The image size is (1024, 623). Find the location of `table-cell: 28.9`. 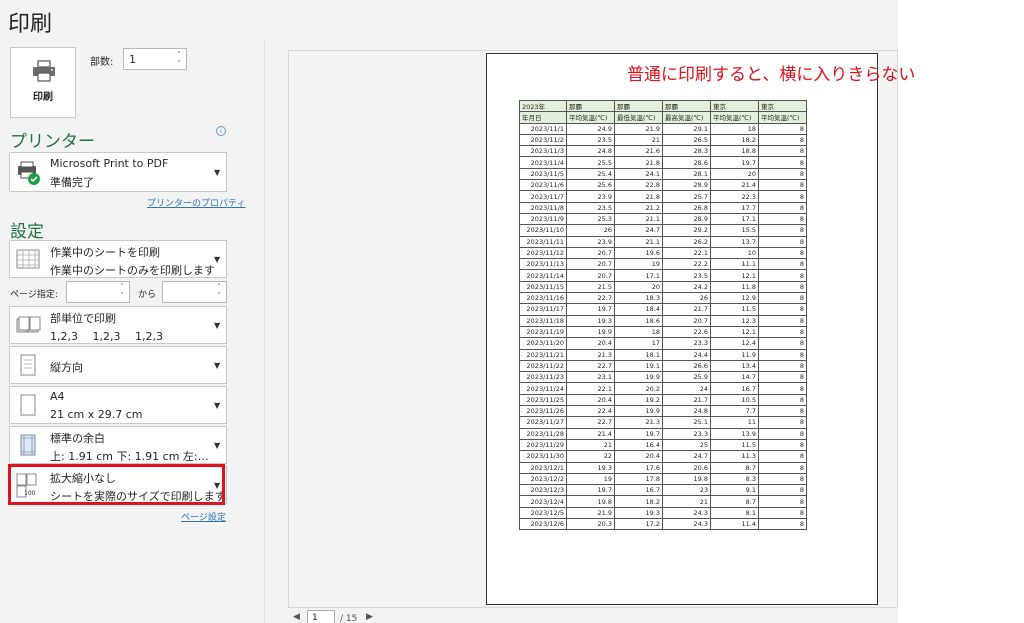

table-cell: 28.9 is located at coordinates (686, 185).